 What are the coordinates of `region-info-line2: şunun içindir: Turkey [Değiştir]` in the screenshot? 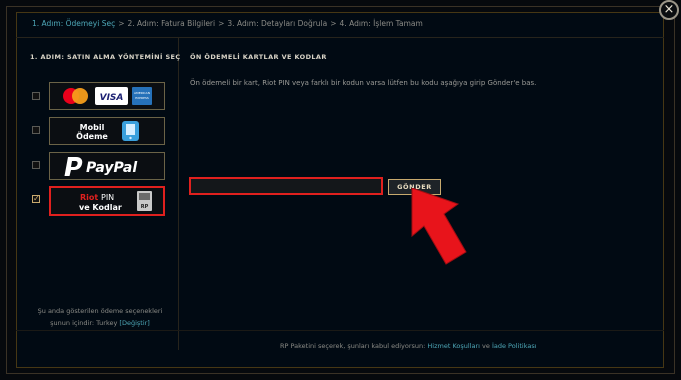 It's located at (100, 323).